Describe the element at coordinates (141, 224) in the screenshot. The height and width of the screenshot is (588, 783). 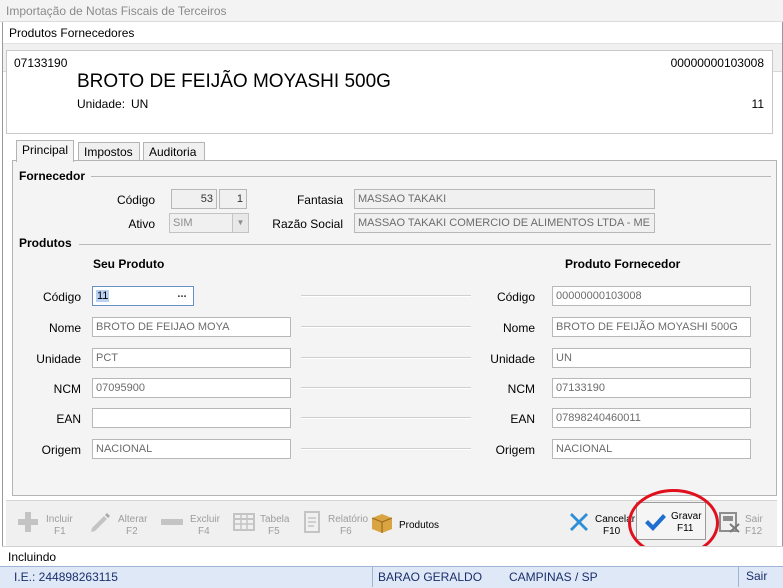
I see `ativo-label: Ativo` at that location.